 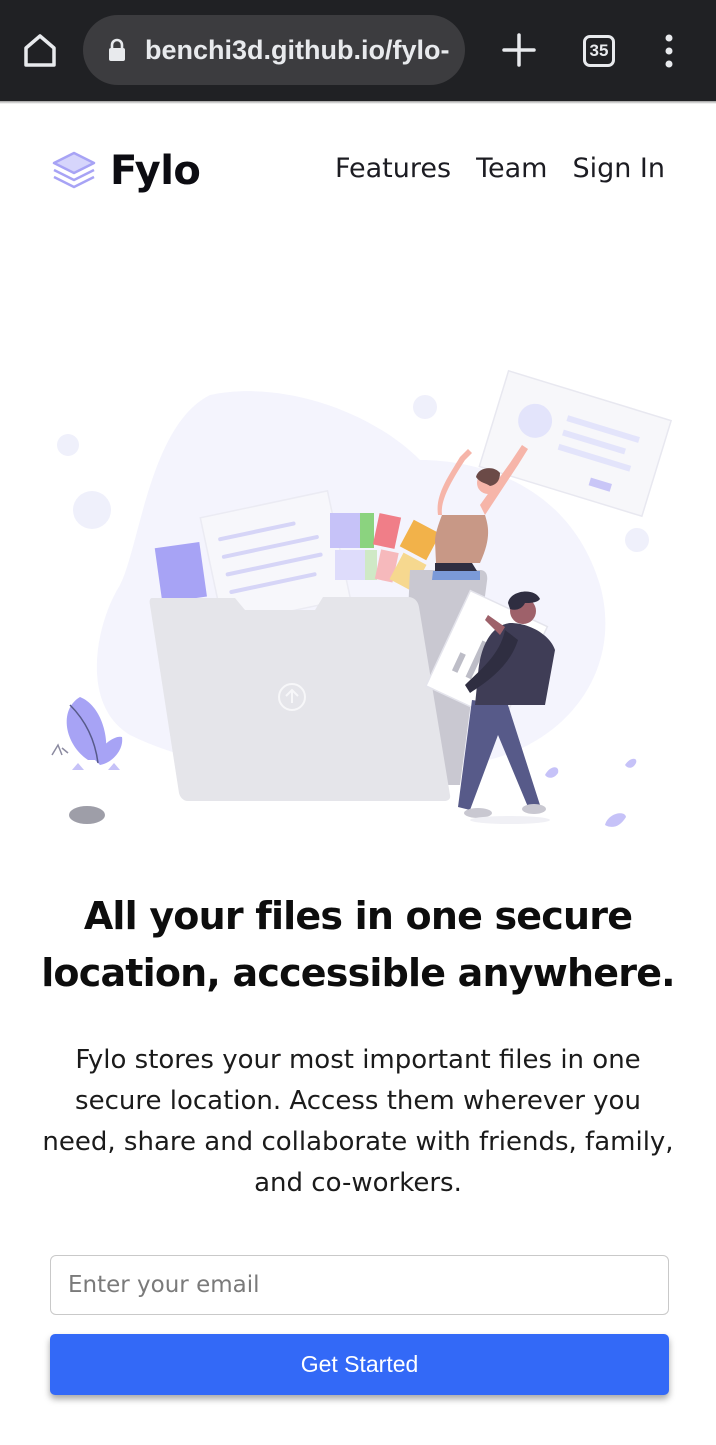 What do you see at coordinates (669, 51) in the screenshot?
I see `overflow-menu-icon` at bounding box center [669, 51].